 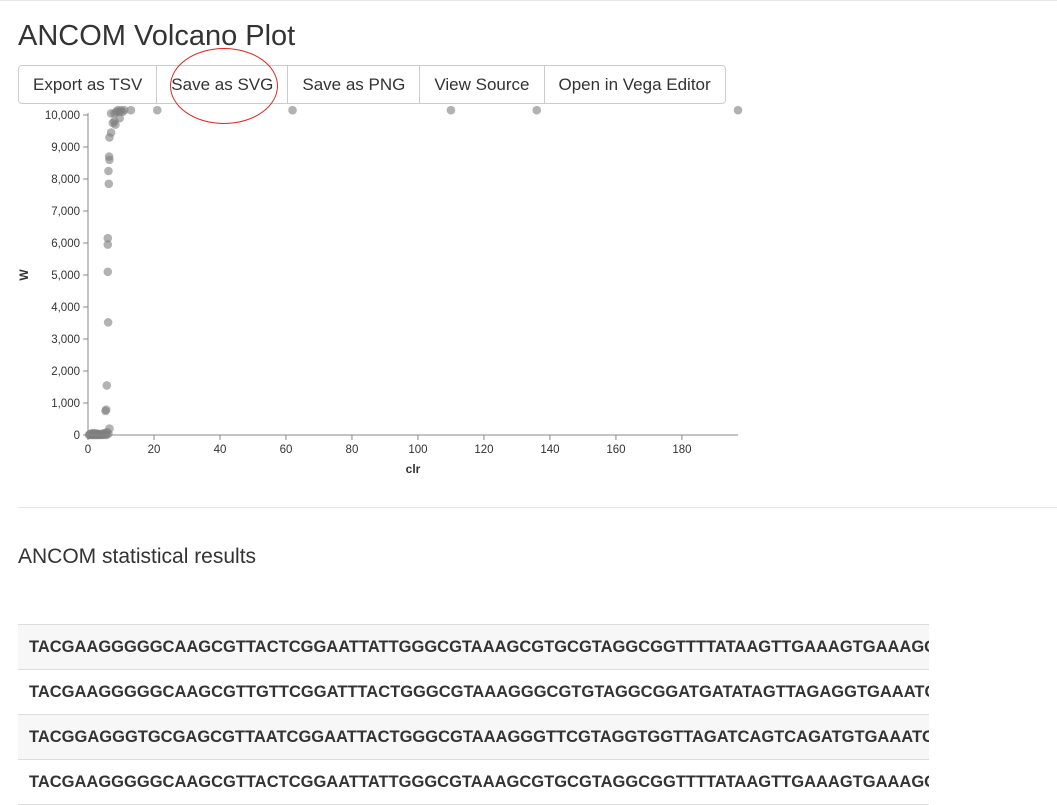 I want to click on y-tick-label: 10,000, so click(x=62, y=116).